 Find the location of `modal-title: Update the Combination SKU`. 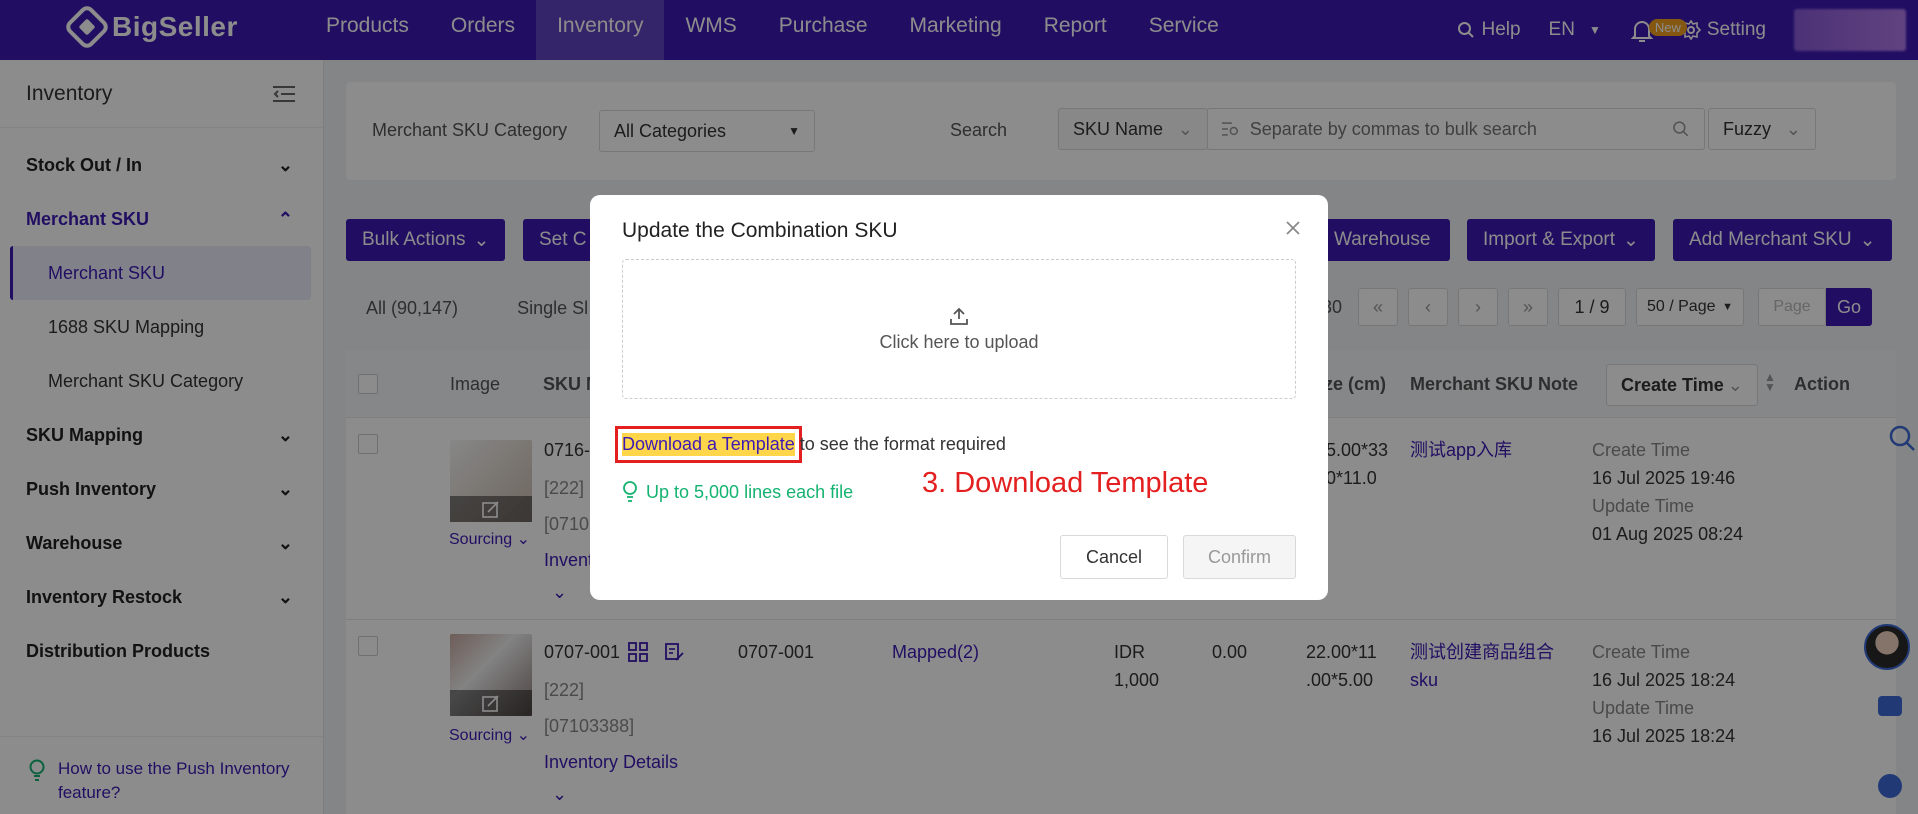

modal-title: Update the Combination SKU is located at coordinates (760, 230).